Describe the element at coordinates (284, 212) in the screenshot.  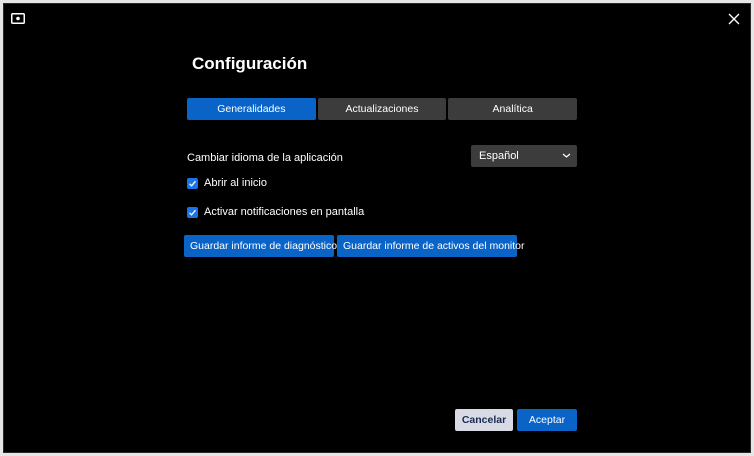
I see `notifications-label: Activar notificaciones en pantalla` at that location.